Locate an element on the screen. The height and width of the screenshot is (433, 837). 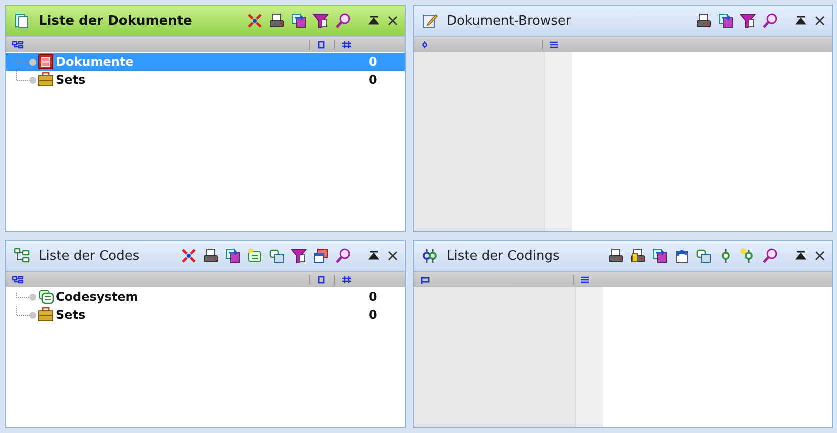
panel-title: Liste der Codings is located at coordinates (503, 256).